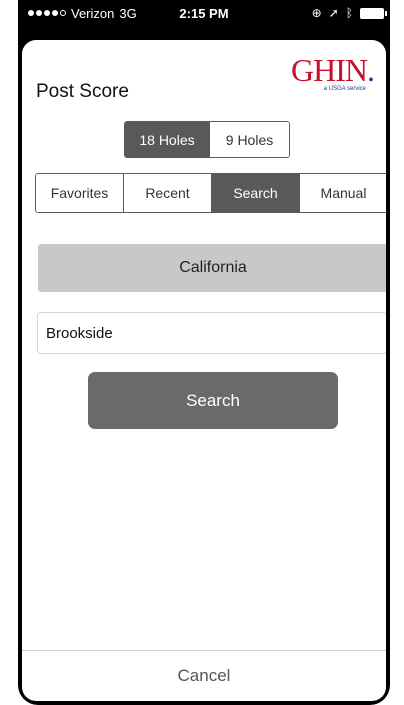 The height and width of the screenshot is (705, 404). What do you see at coordinates (212, 268) in the screenshot?
I see `state-selector: California` at bounding box center [212, 268].